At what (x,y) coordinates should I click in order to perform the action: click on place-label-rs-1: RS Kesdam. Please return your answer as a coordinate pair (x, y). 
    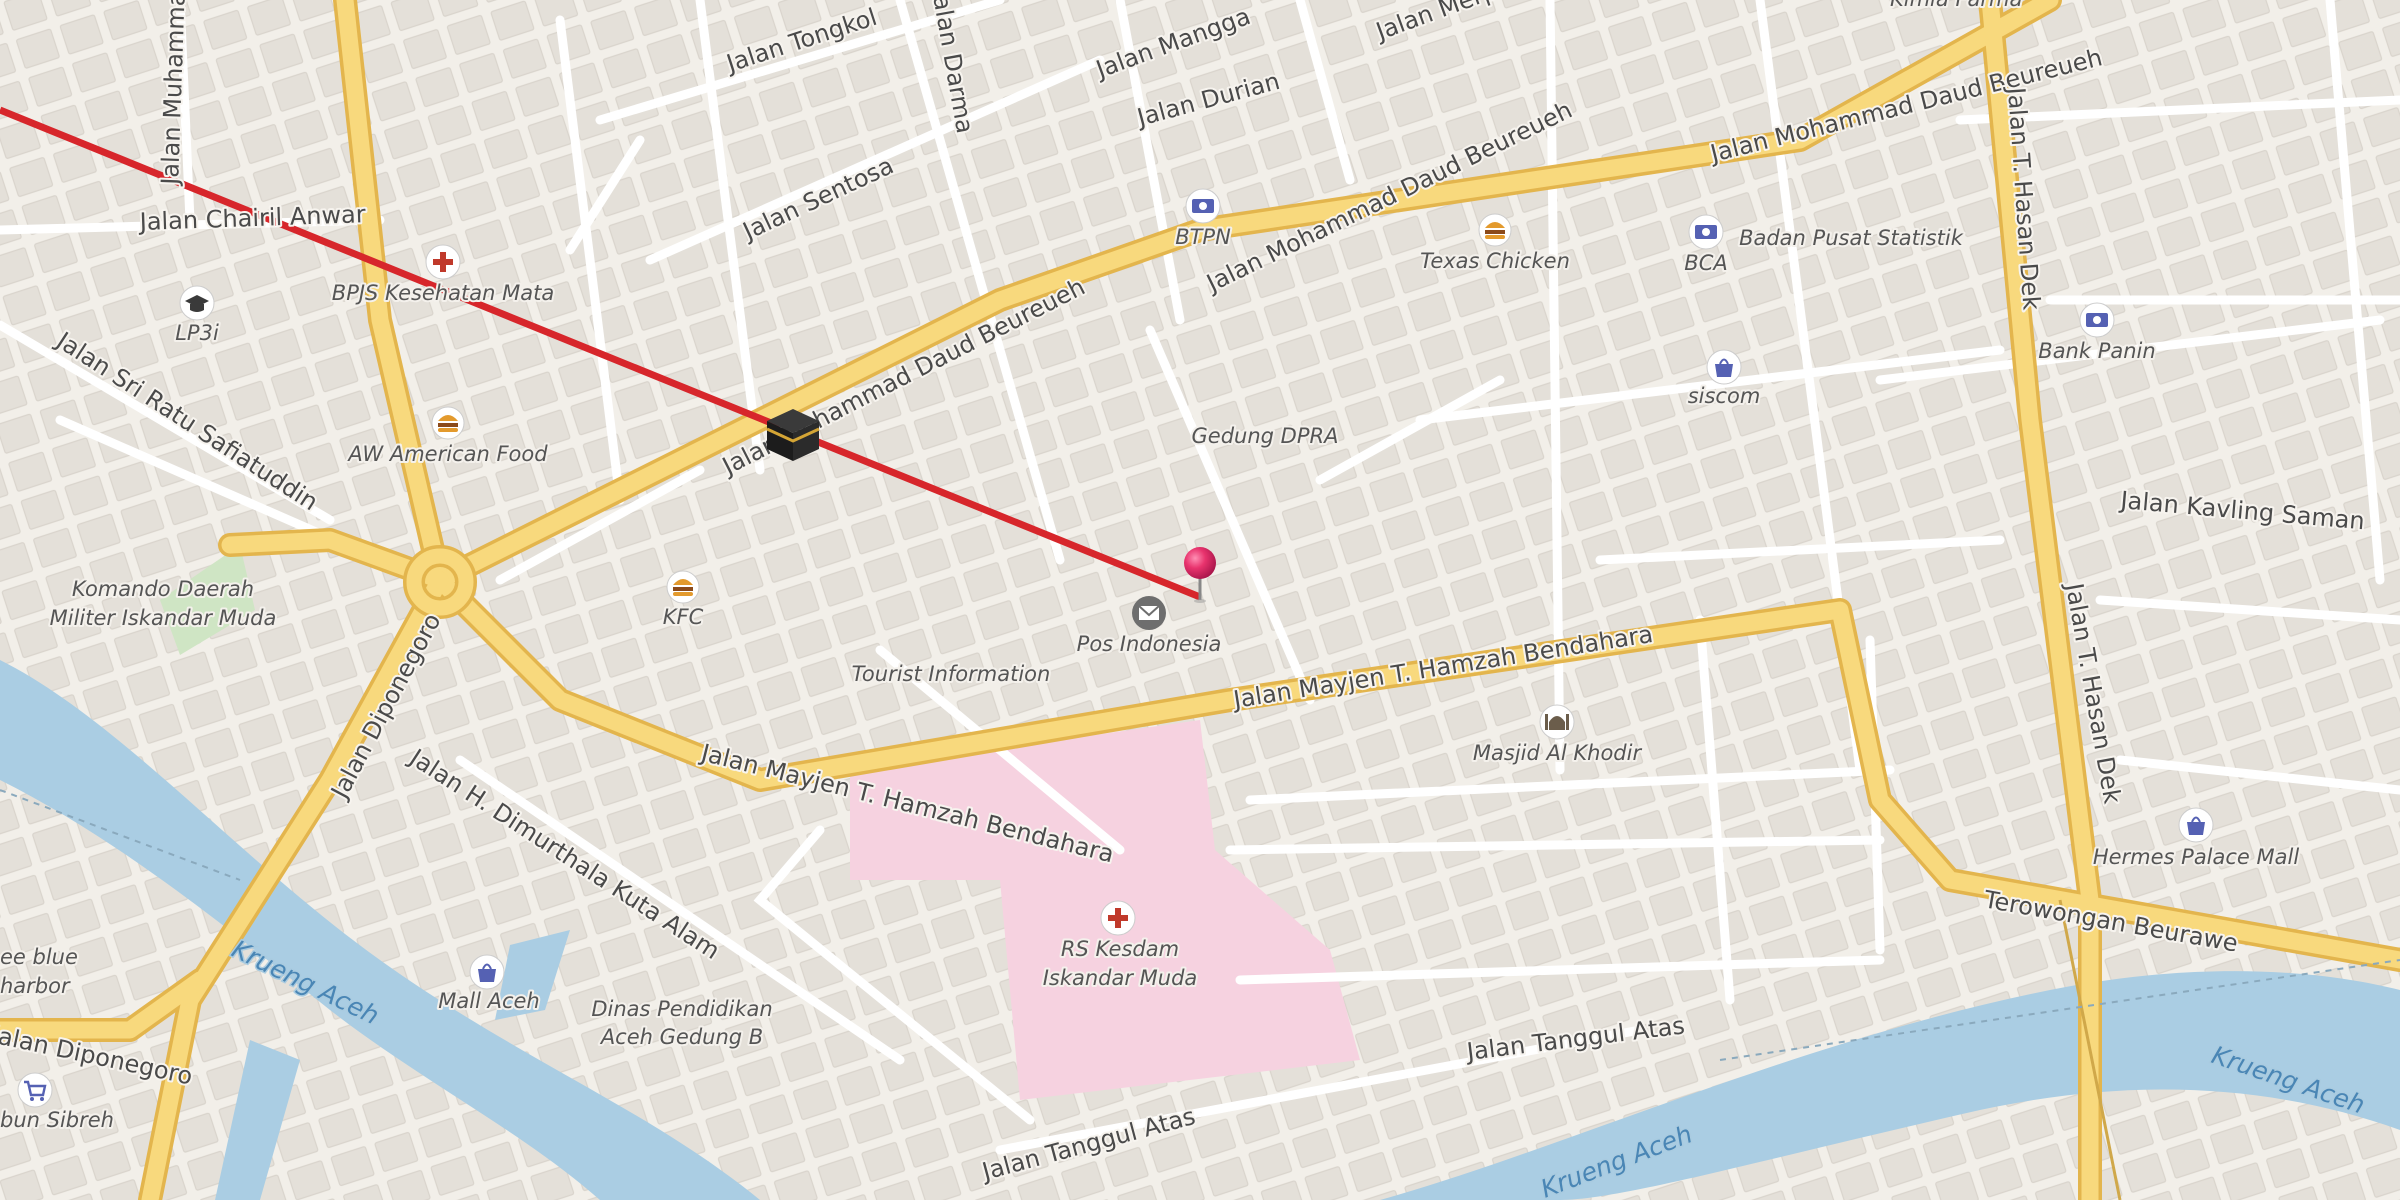
    Looking at the image, I should click on (1120, 949).